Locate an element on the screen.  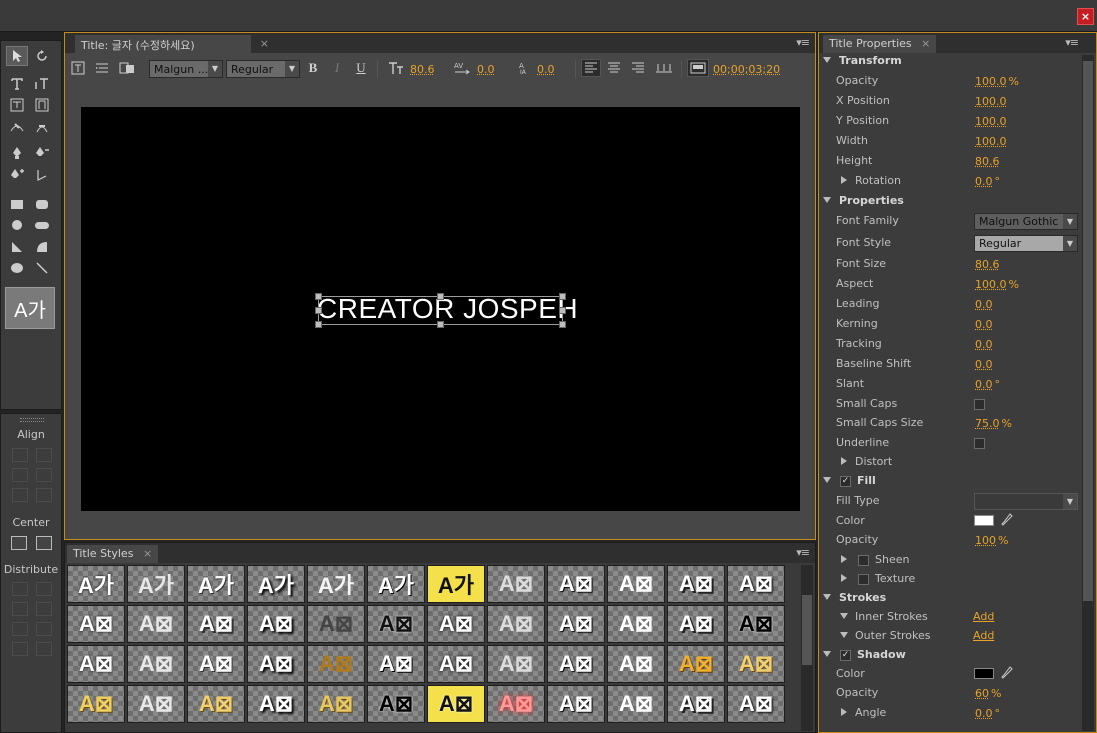
distribute-right-icon is located at coordinates (20, 629).